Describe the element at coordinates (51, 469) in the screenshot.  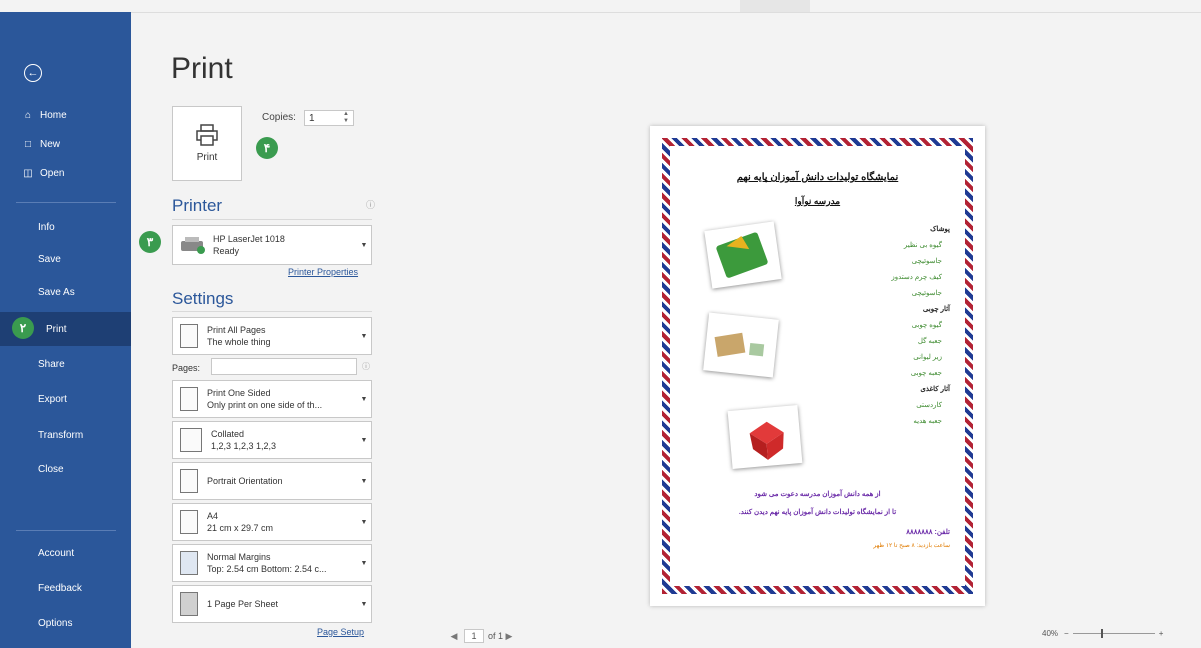
I see `sidebar-item-label: Close` at that location.